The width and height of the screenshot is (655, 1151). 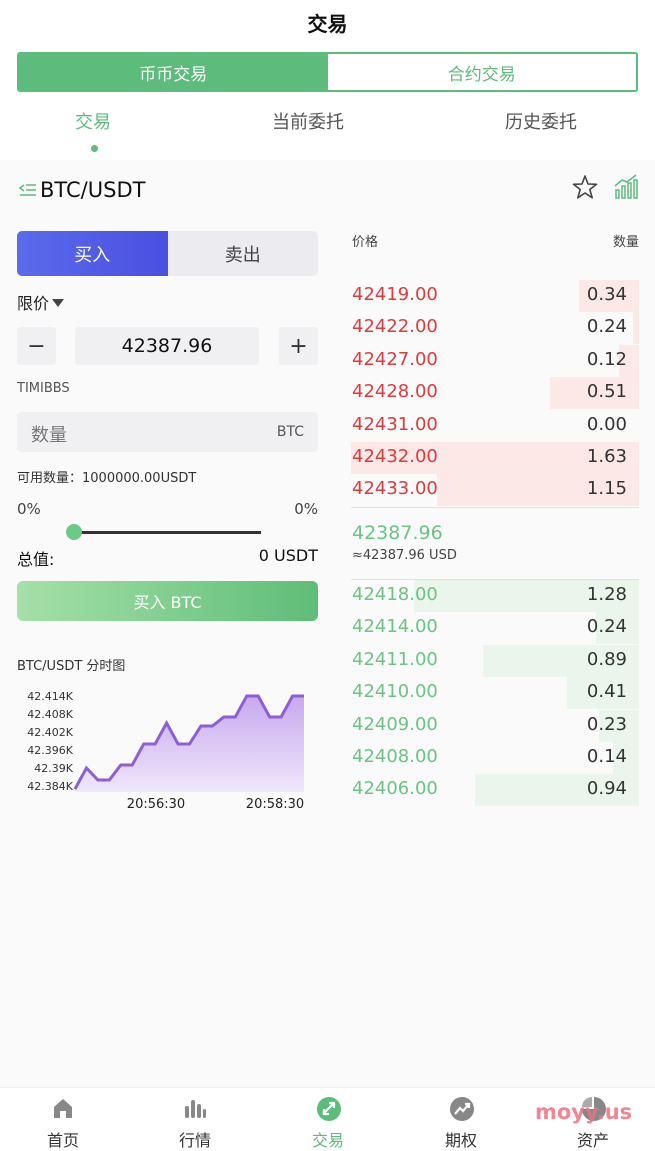 I want to click on caret-down-icon, so click(x=58, y=303).